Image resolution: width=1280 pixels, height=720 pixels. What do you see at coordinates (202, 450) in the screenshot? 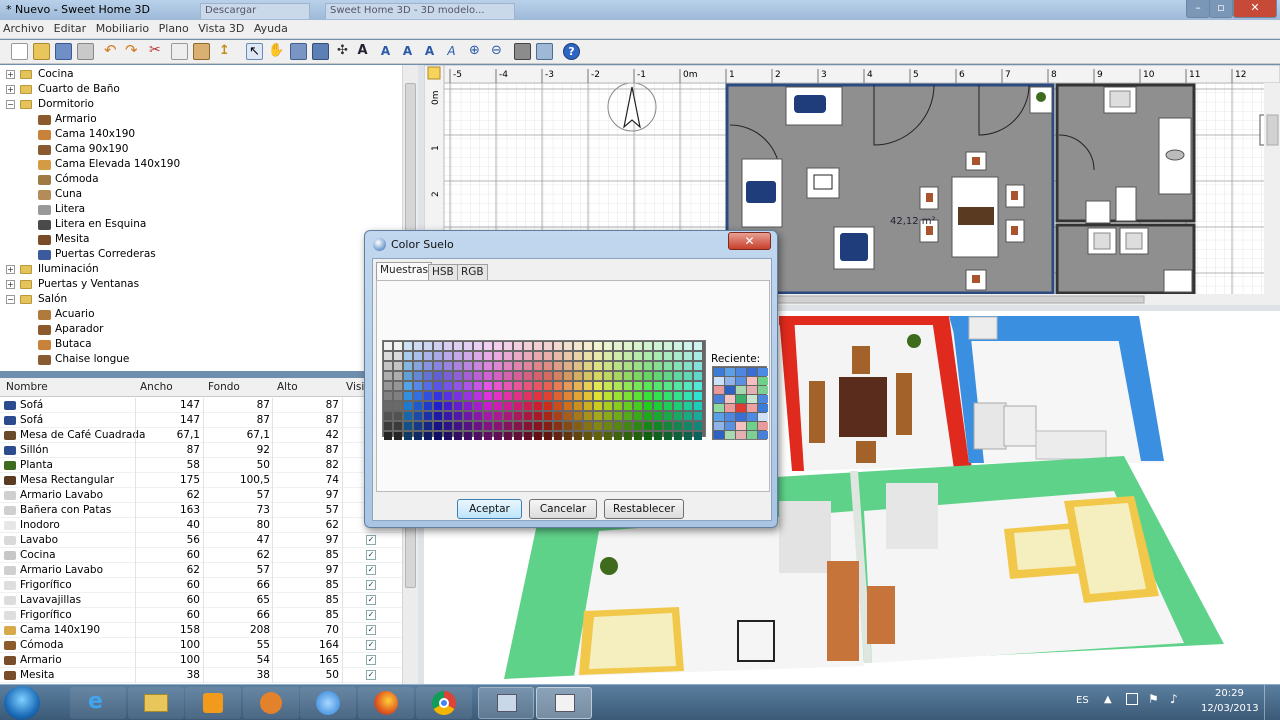
I see `table-row: Sillón 87 92 87` at bounding box center [202, 450].